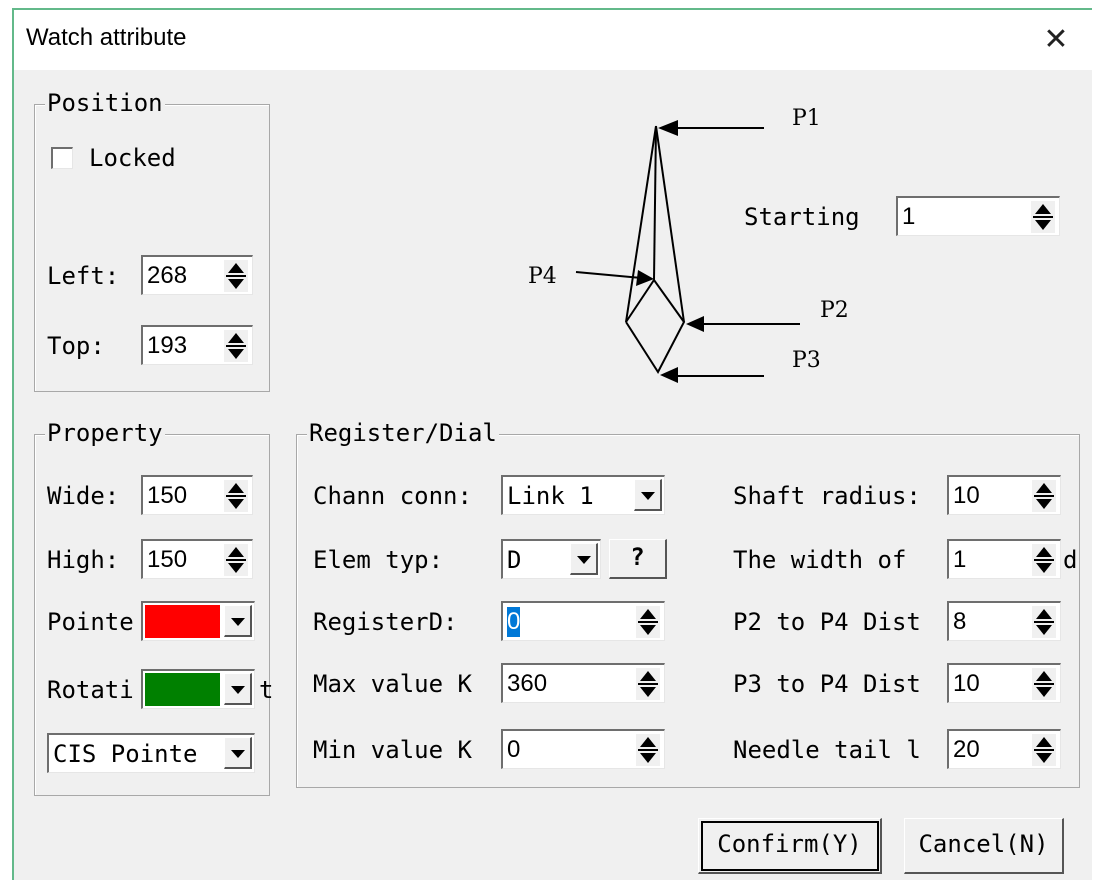 This screenshot has height=884, width=1094. Describe the element at coordinates (83, 276) in the screenshot. I see `left-label: Left:` at that location.